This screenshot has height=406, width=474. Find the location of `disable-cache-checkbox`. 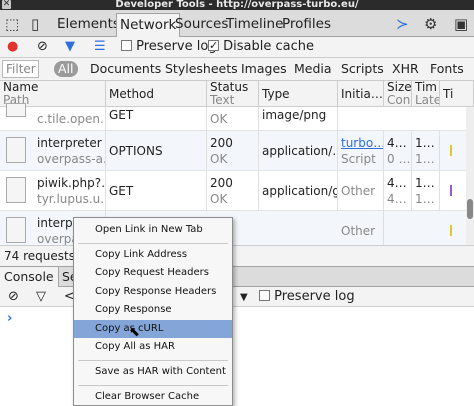

disable-cache-checkbox is located at coordinates (213, 46).